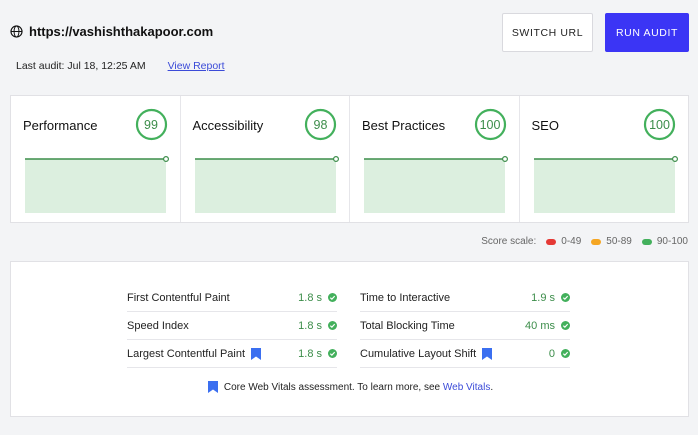  I want to click on metric-label: First Contentful Paint, so click(212, 298).